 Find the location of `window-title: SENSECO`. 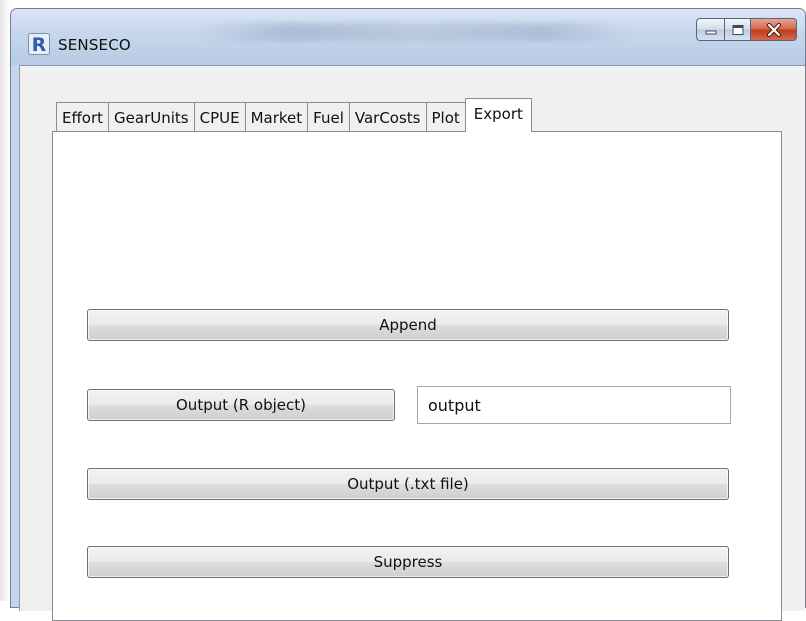

window-title: SENSECO is located at coordinates (94, 45).